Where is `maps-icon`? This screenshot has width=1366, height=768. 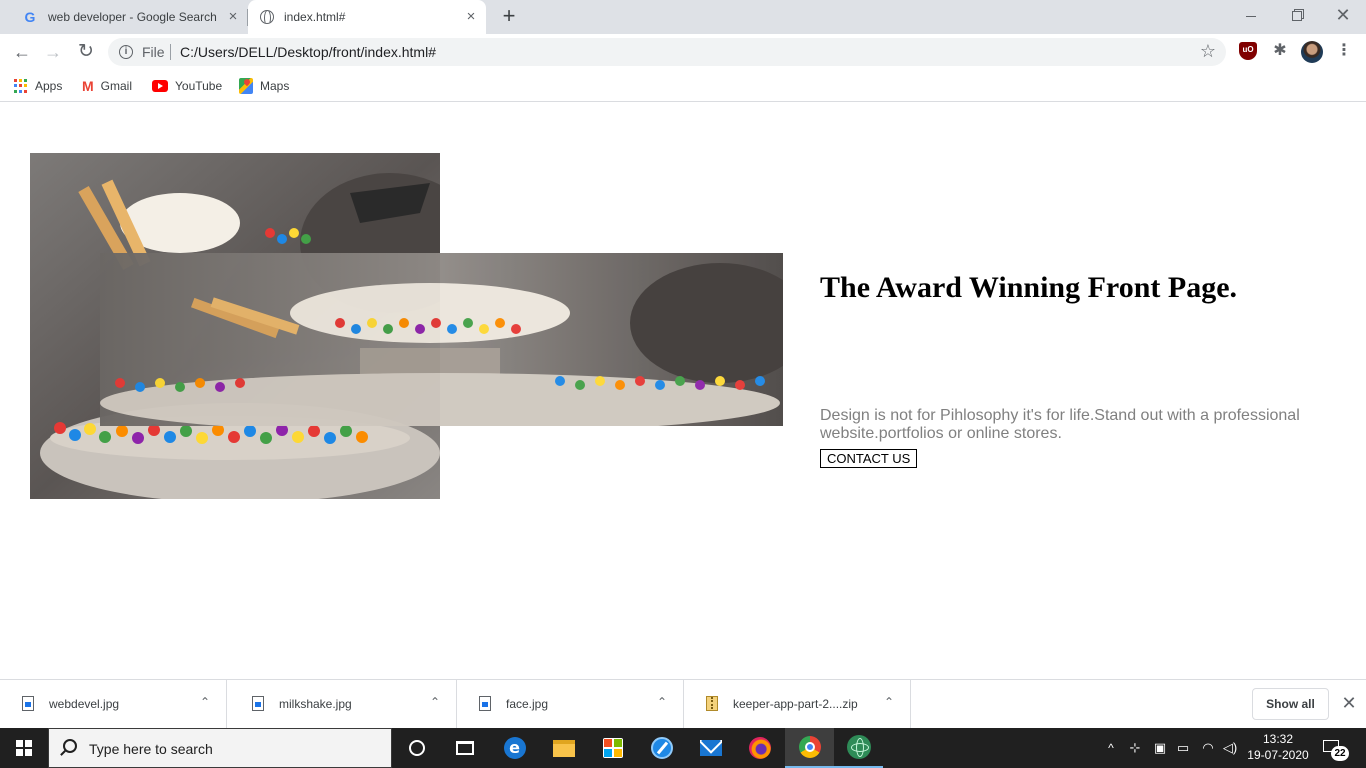 maps-icon is located at coordinates (246, 86).